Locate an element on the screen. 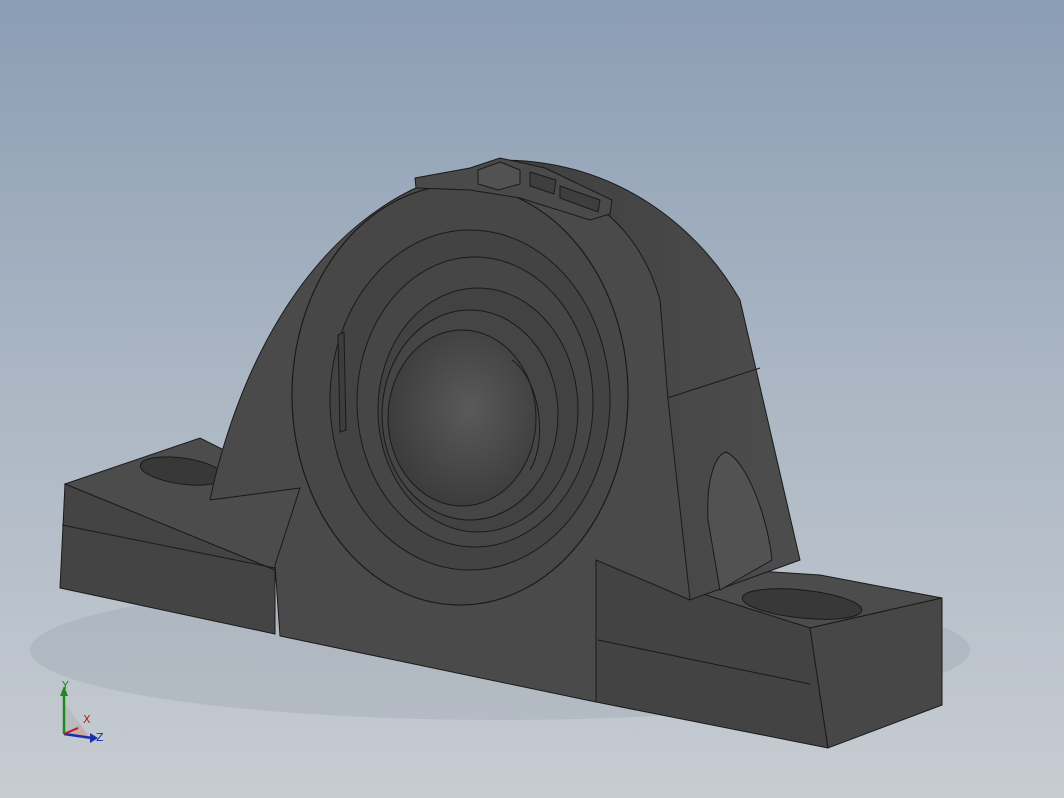 The height and width of the screenshot is (798, 1064). right-foot is located at coordinates (766, 654).